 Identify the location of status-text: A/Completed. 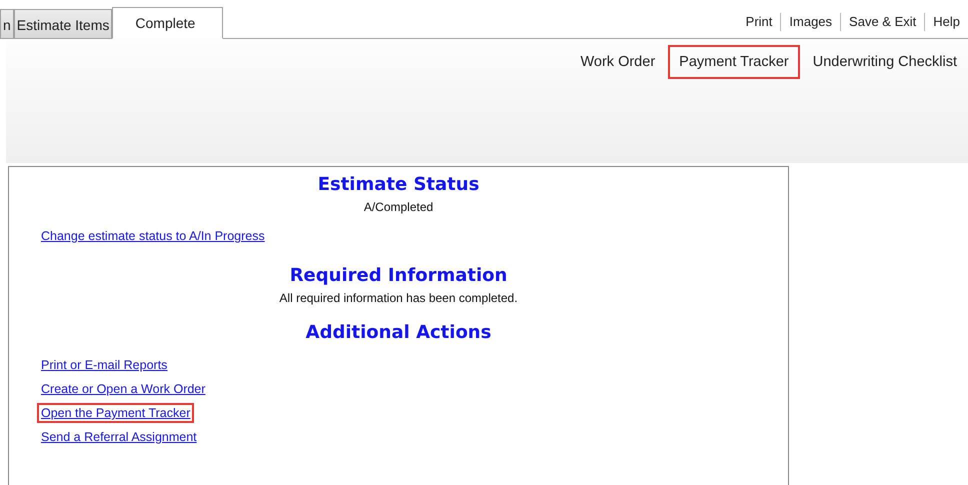
(398, 207).